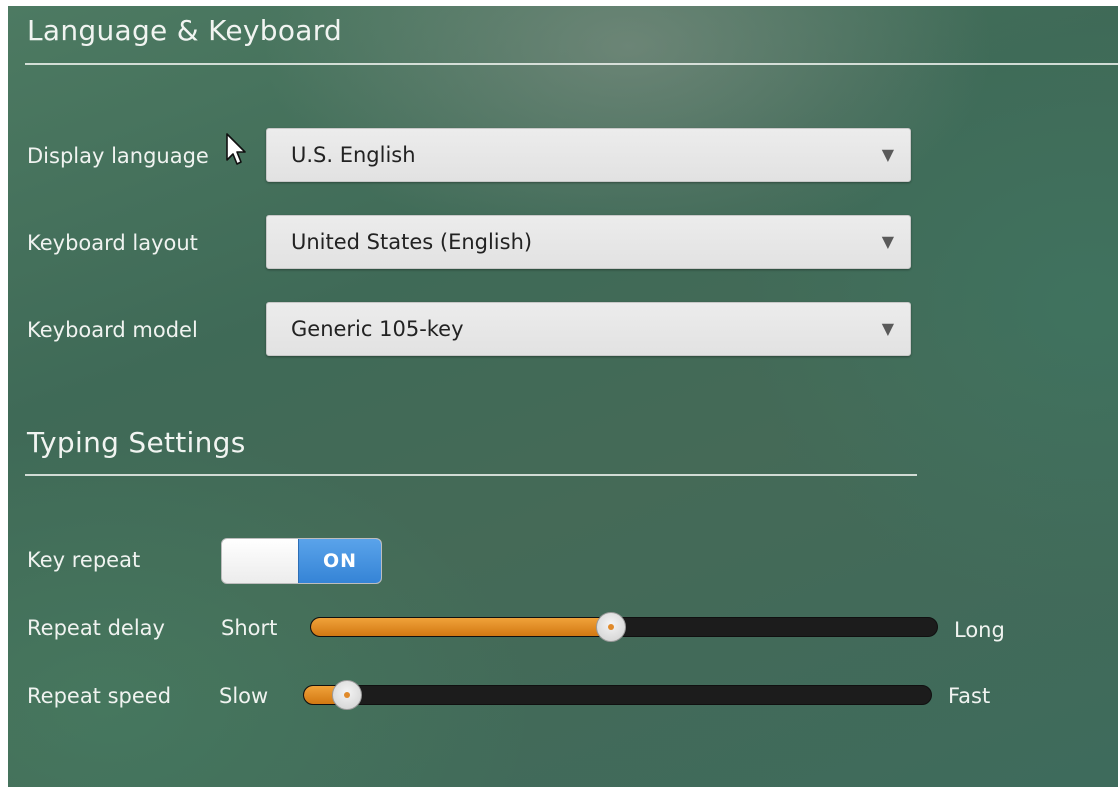 The height and width of the screenshot is (787, 1118). What do you see at coordinates (412, 242) in the screenshot?
I see `keyboard-layout-value: United States (English)` at bounding box center [412, 242].